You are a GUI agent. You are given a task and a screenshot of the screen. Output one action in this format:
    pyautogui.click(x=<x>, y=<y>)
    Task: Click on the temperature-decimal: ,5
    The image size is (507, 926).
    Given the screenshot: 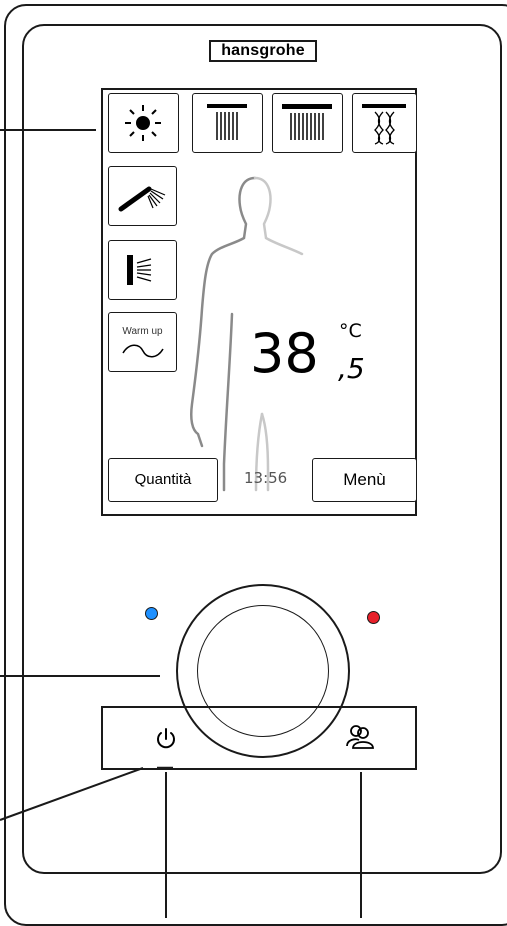 What is the action you would take?
    pyautogui.click(x=351, y=368)
    